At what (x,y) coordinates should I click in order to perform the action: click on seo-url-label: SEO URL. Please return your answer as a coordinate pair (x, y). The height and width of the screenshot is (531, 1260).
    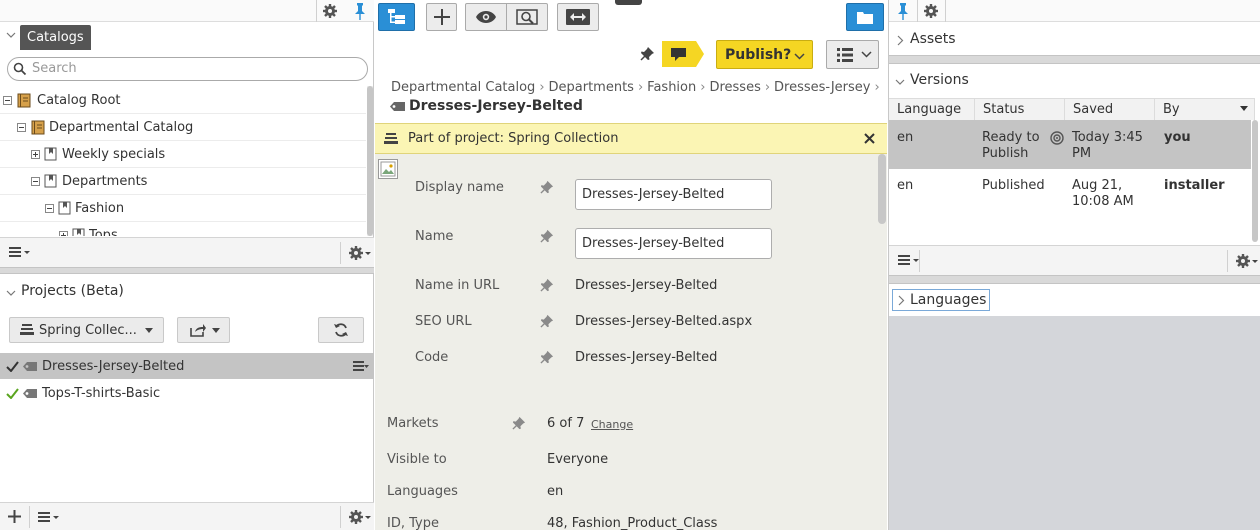
    Looking at the image, I should click on (443, 321).